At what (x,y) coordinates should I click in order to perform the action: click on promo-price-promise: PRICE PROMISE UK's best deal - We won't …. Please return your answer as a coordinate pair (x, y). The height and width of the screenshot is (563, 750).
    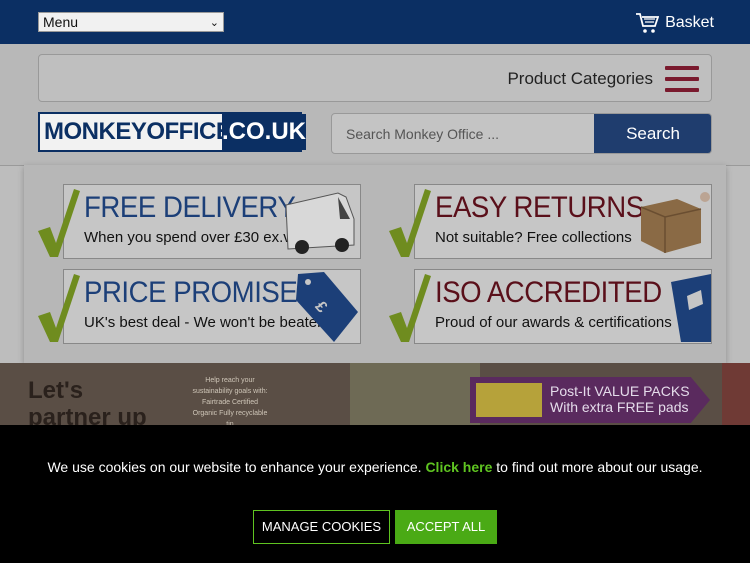
    Looking at the image, I should click on (199, 306).